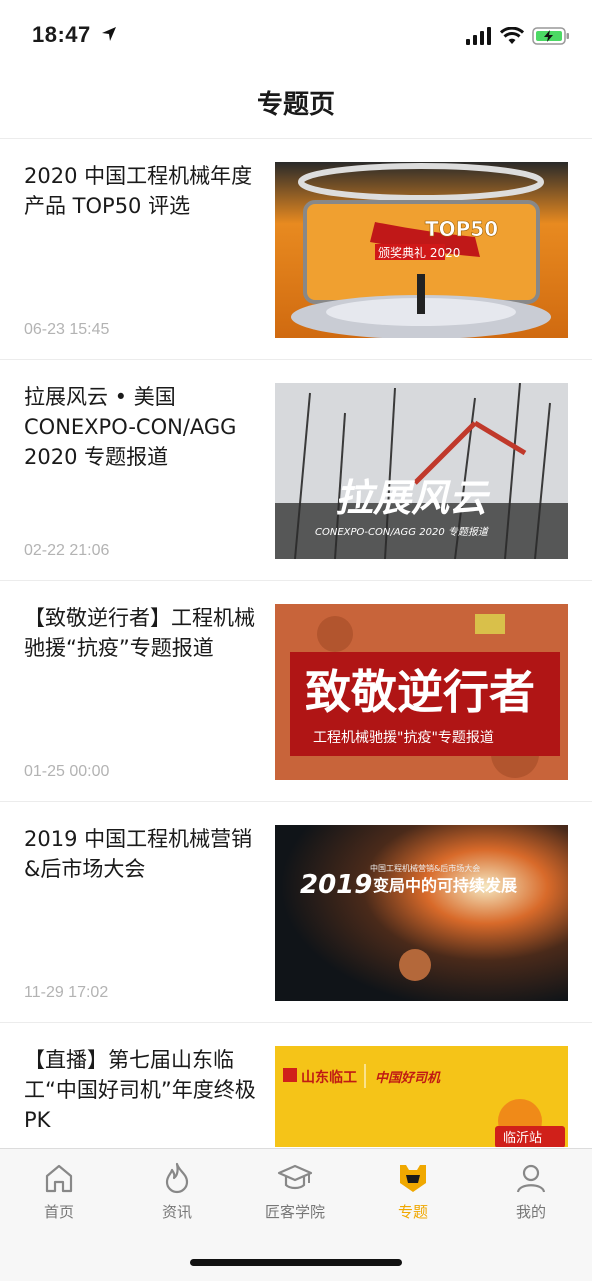  I want to click on thumb-caption: 致敬逆行者, so click(420, 692).